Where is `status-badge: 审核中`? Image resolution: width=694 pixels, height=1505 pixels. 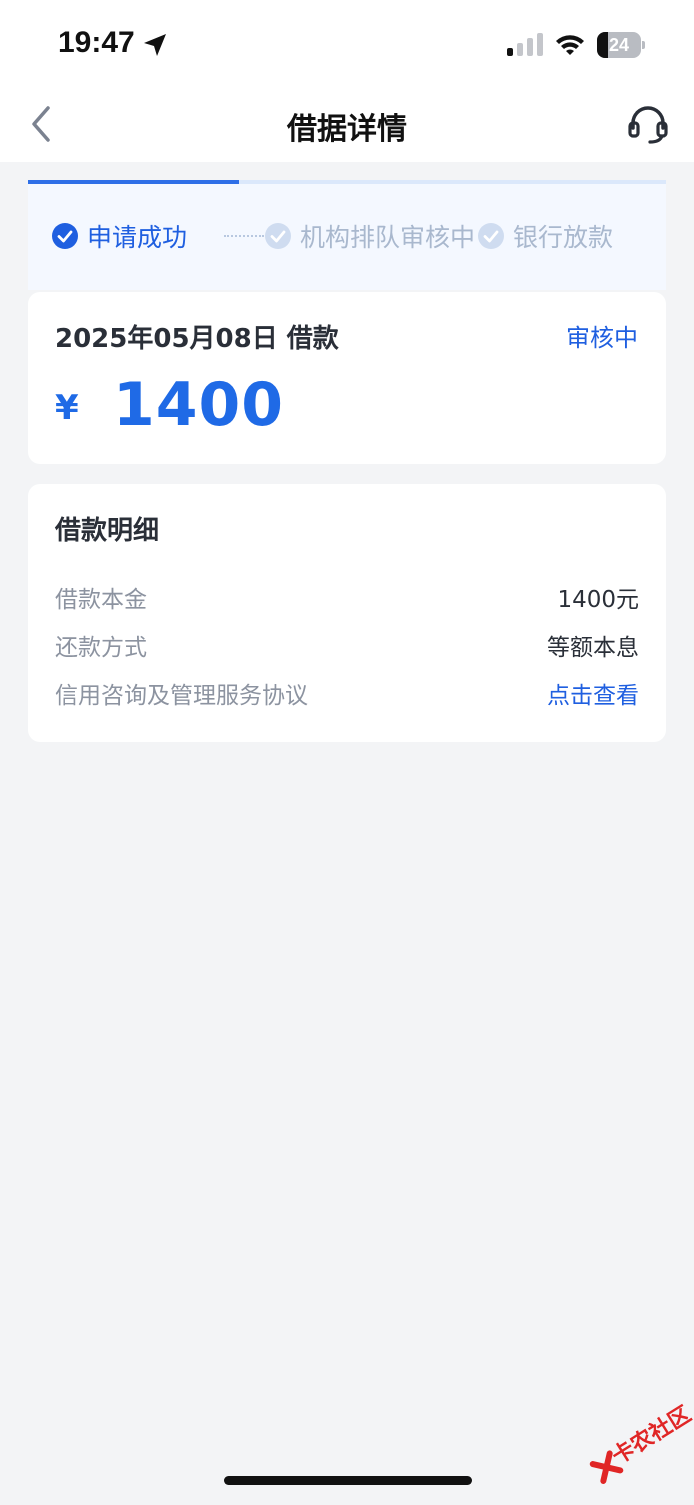
status-badge: 审核中 is located at coordinates (602, 338).